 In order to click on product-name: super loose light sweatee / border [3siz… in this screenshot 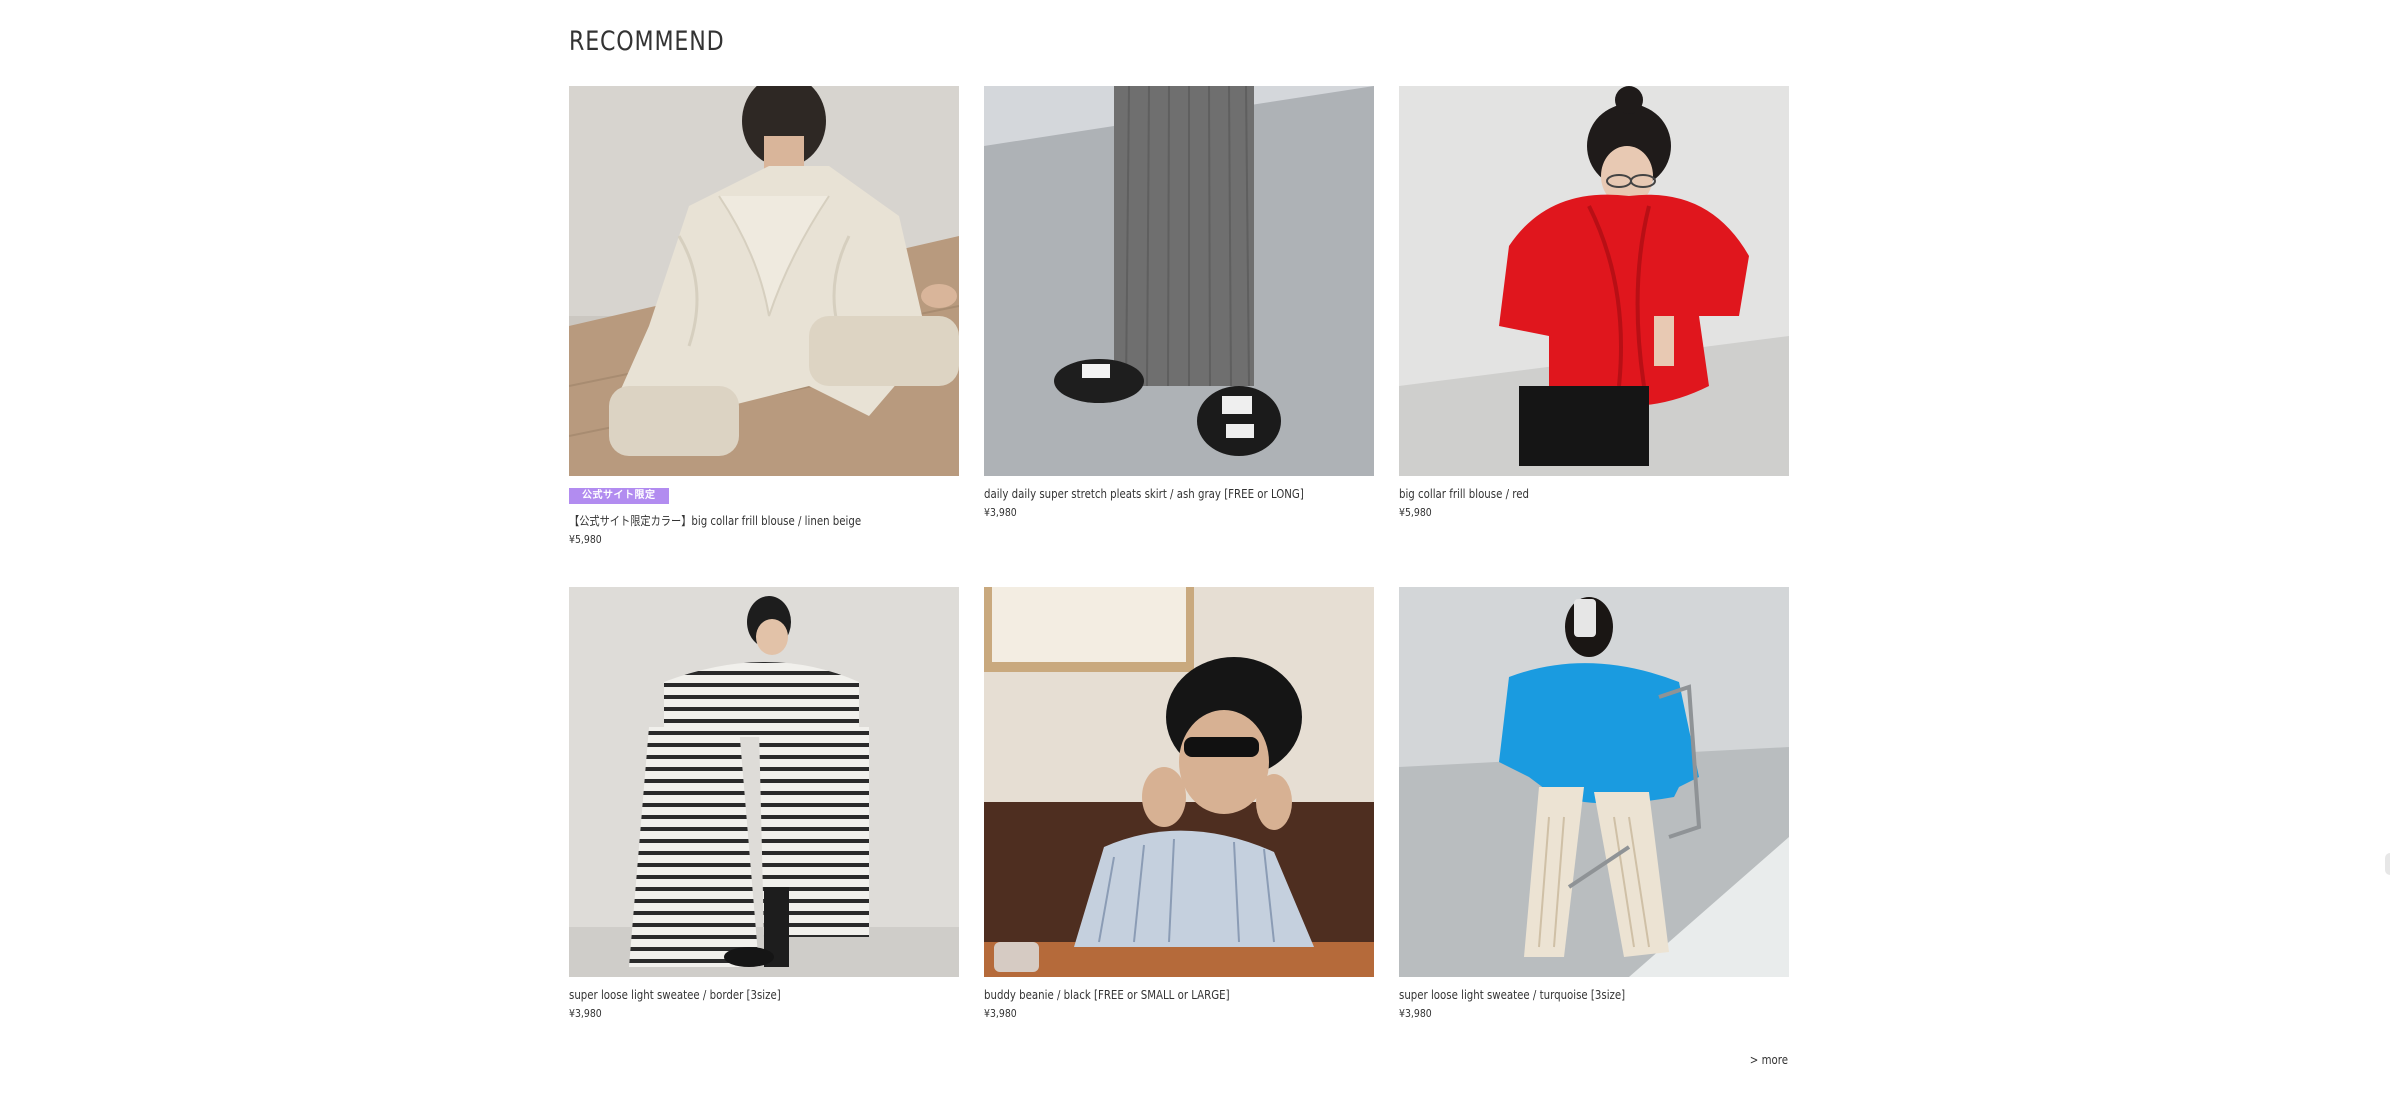, I will do `click(735, 995)`.